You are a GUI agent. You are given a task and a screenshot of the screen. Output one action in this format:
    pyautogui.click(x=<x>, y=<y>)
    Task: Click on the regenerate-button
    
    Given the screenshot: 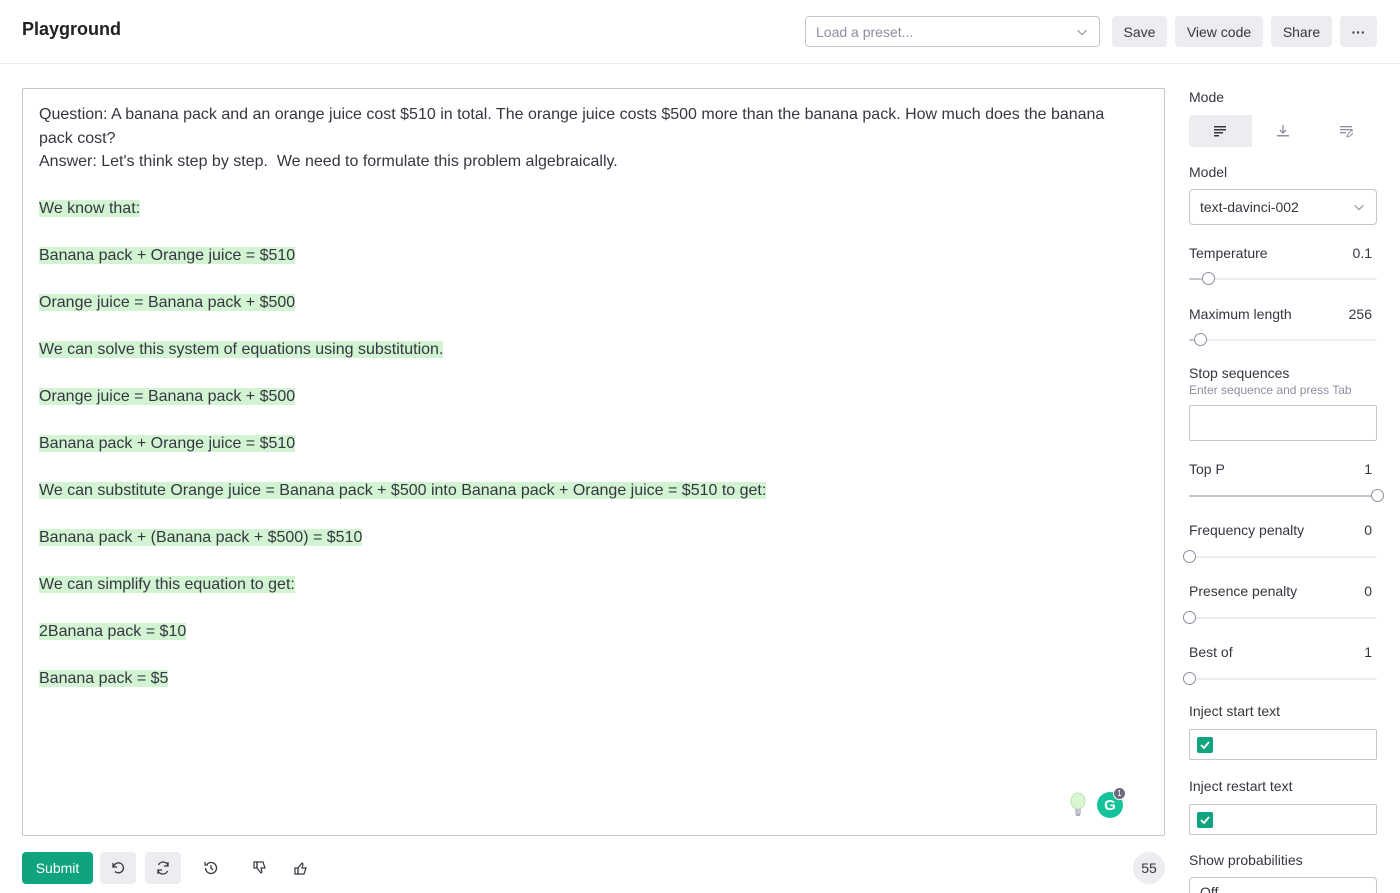 What is the action you would take?
    pyautogui.click(x=163, y=868)
    